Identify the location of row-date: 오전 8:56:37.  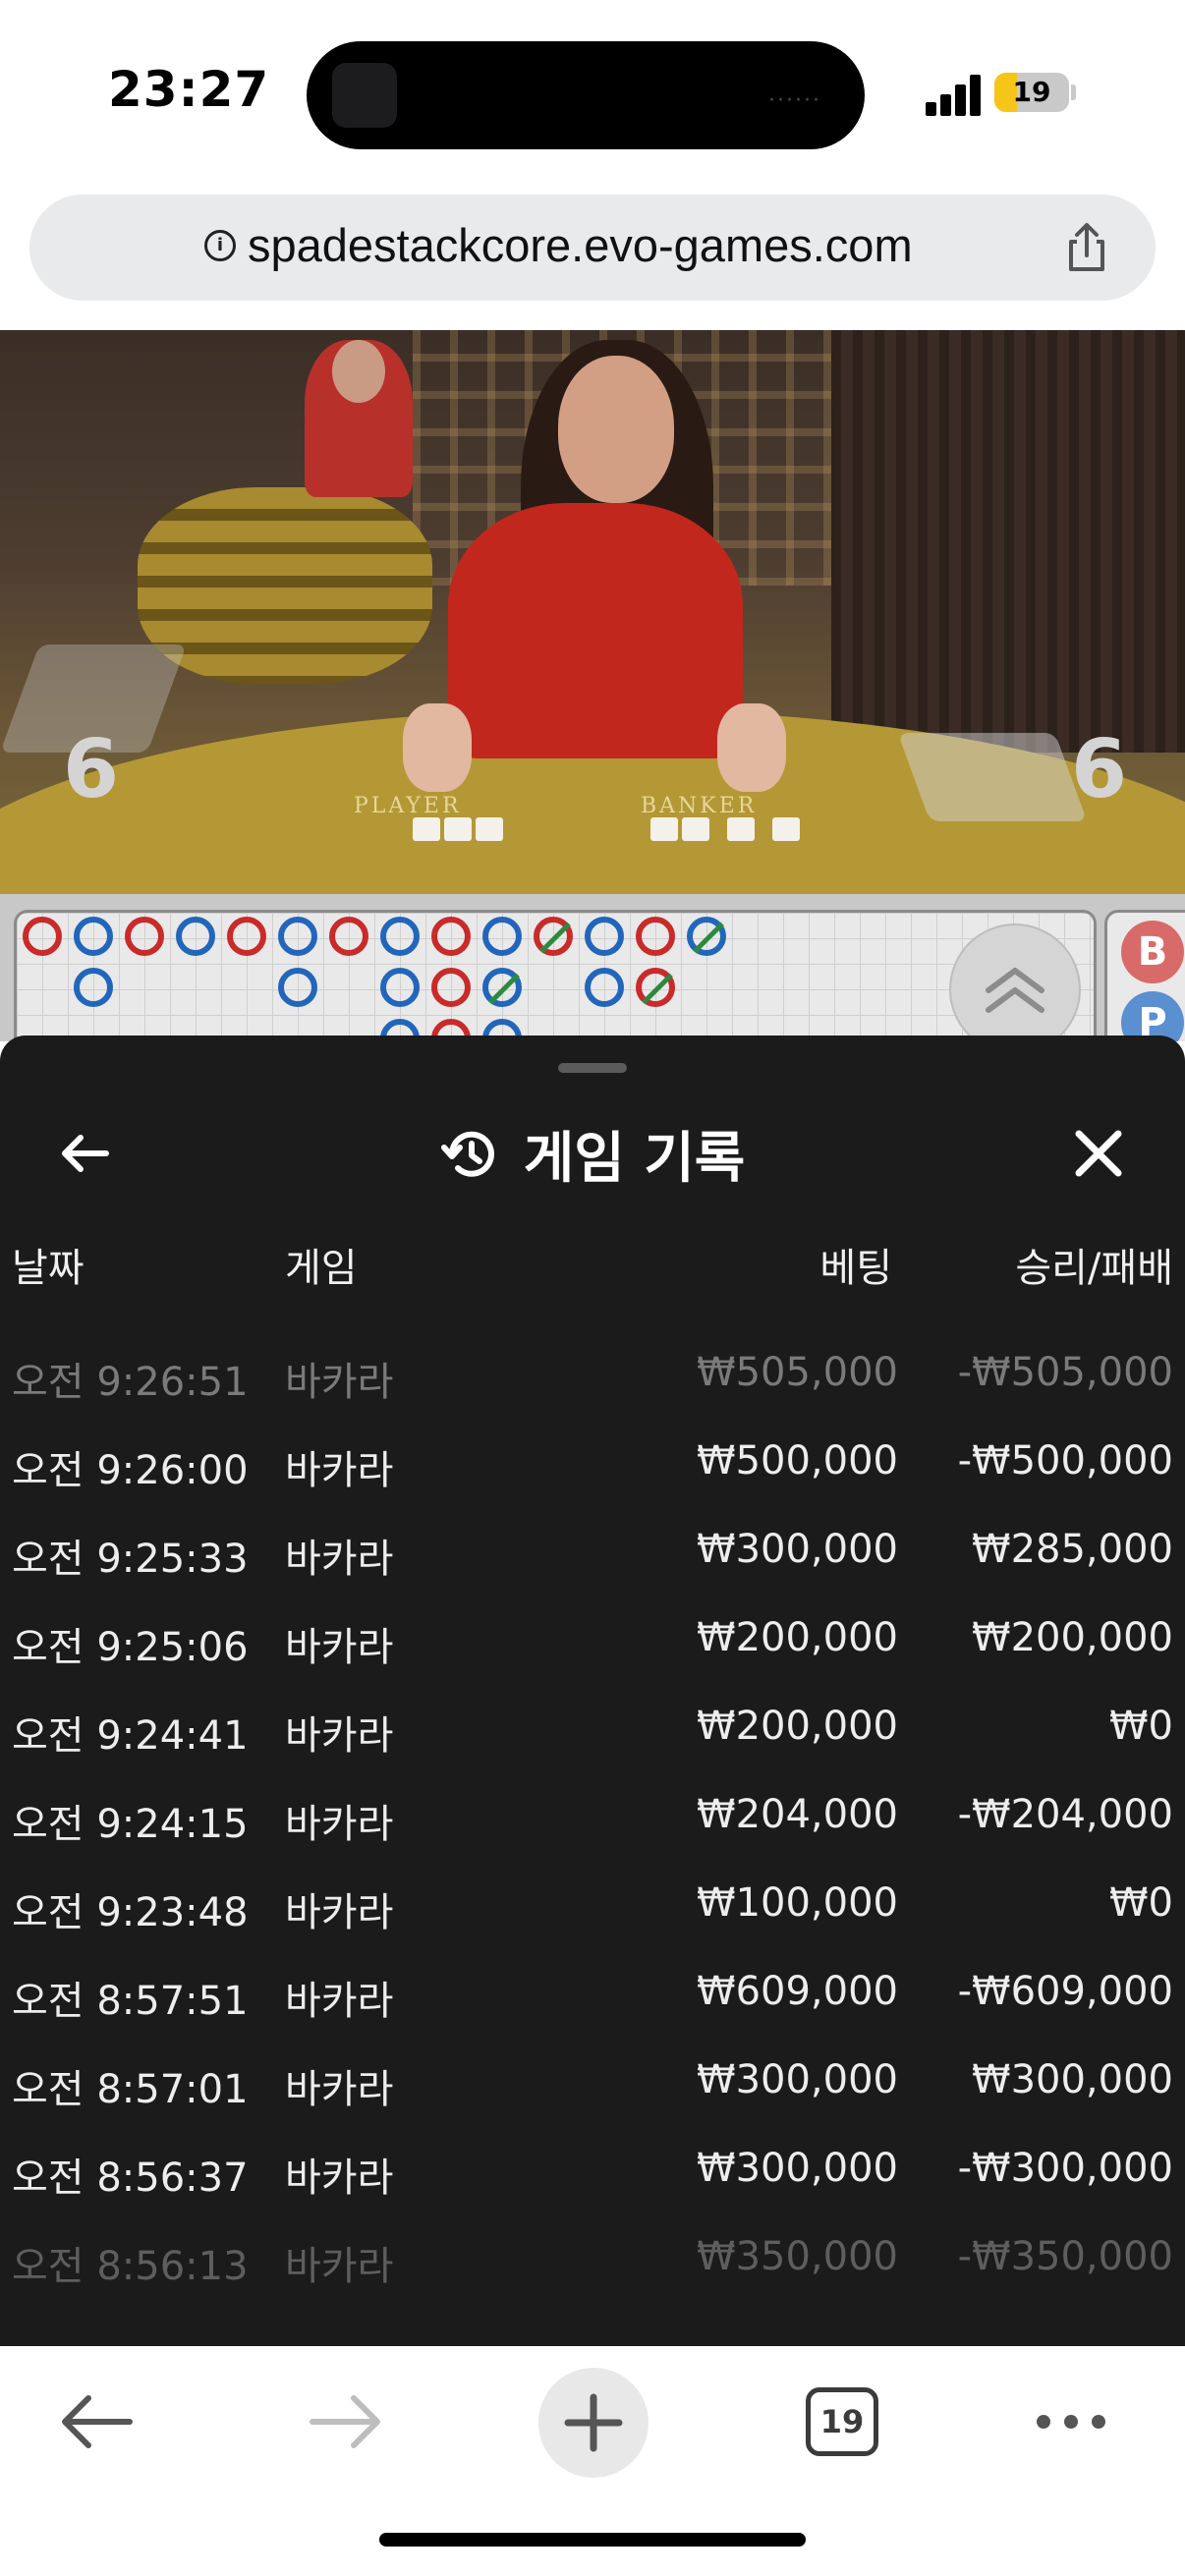
(131, 2178).